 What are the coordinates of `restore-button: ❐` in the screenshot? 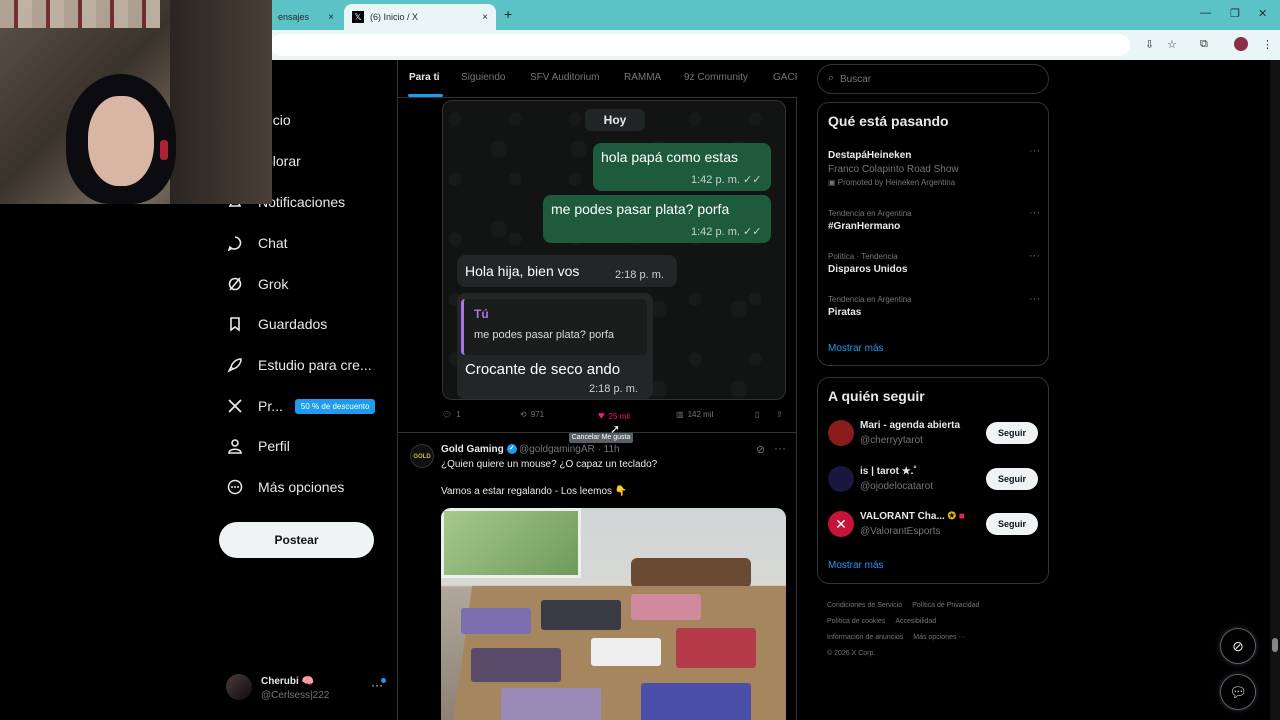 It's located at (1235, 13).